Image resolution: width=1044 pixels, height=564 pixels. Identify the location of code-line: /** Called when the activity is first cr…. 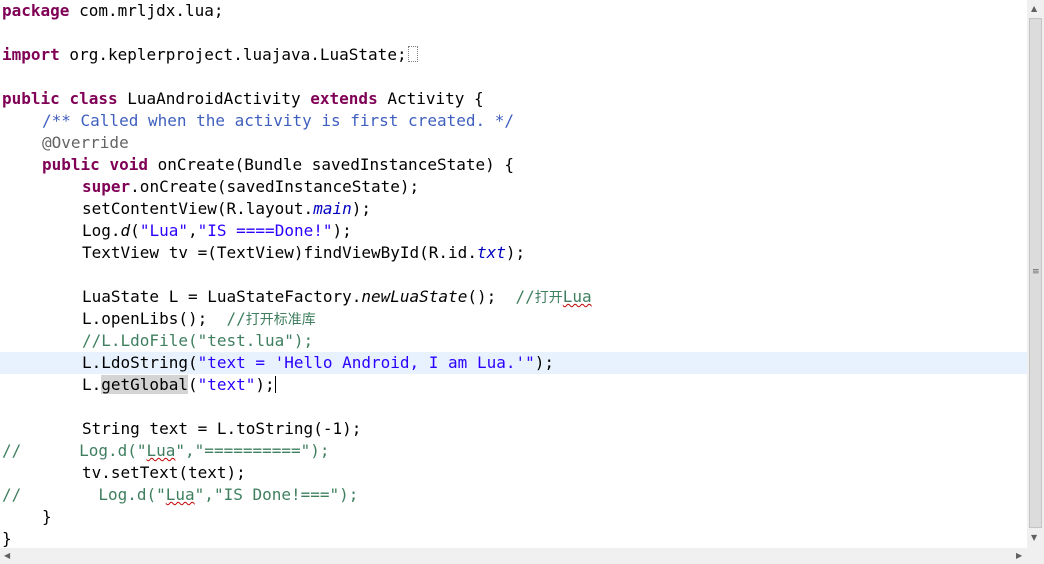
(257, 121).